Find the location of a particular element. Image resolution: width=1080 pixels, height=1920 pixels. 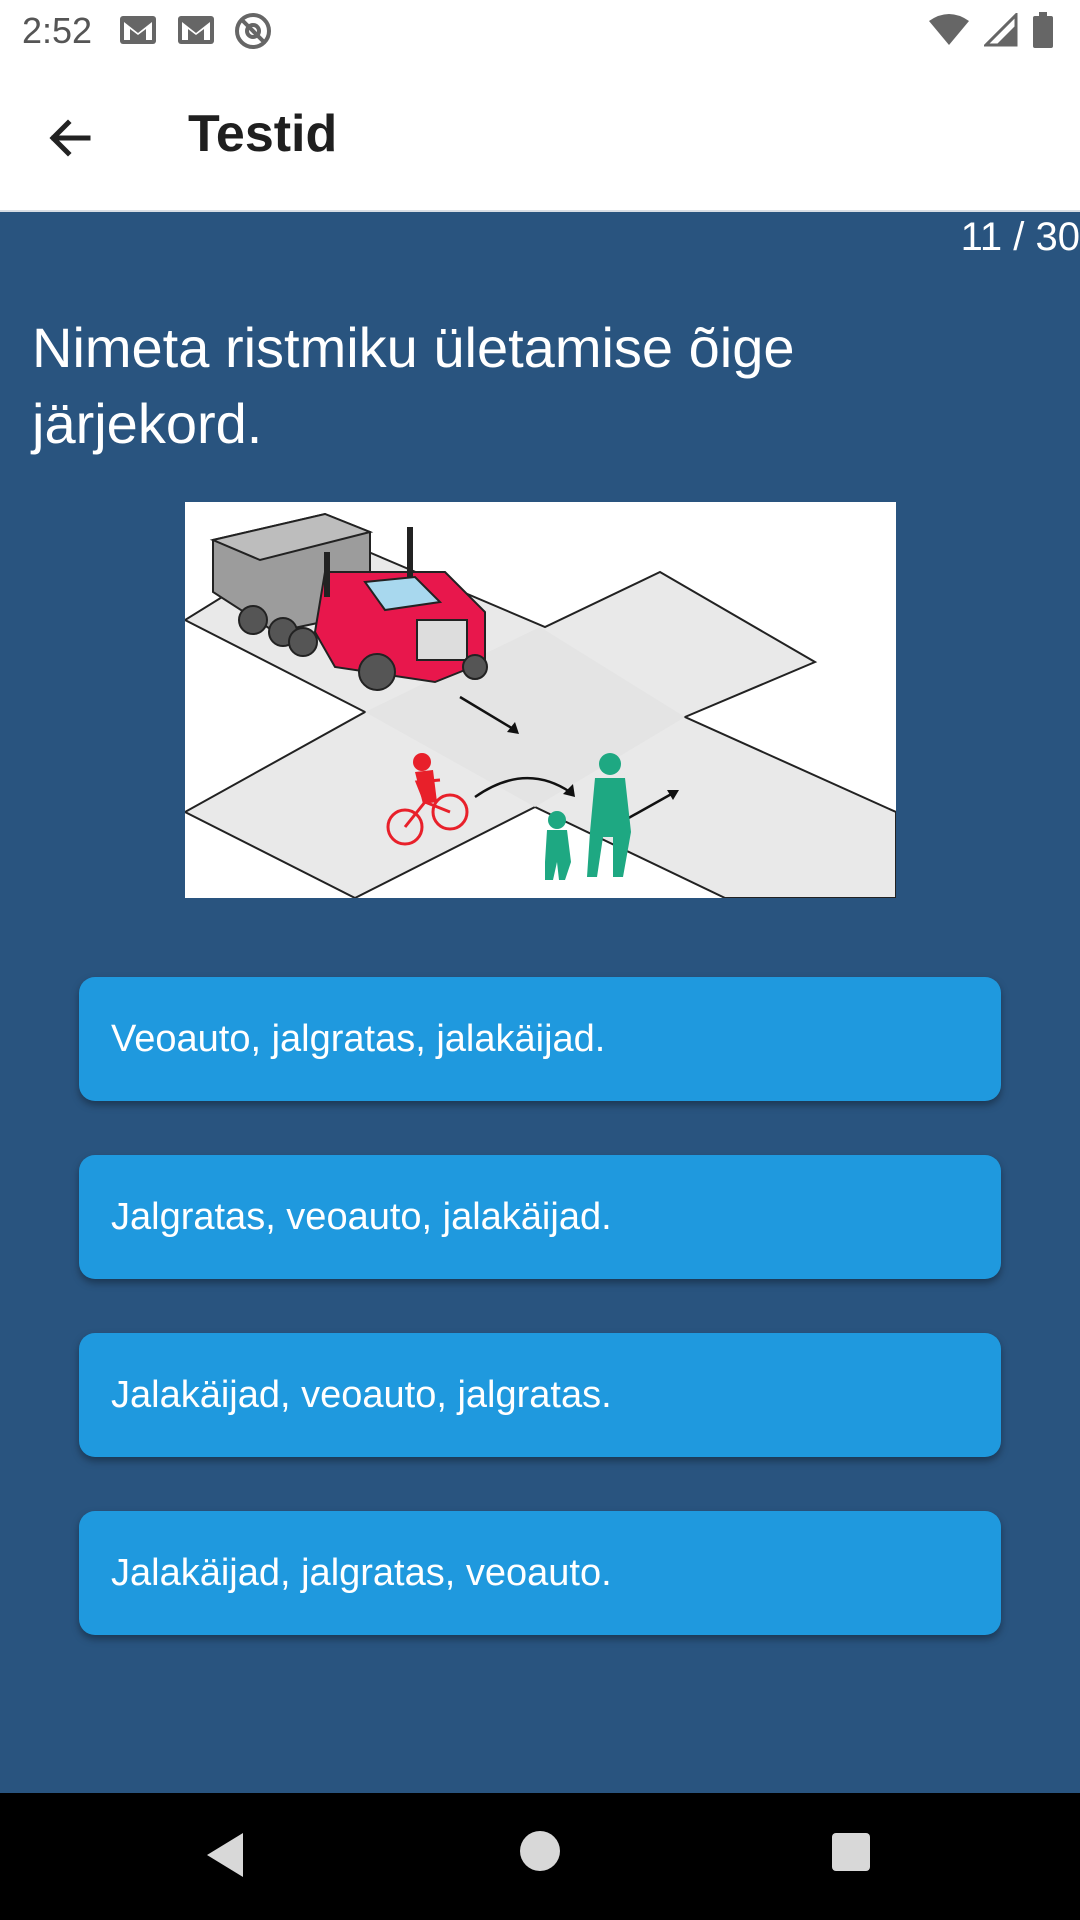

question-illustration is located at coordinates (539, 701).